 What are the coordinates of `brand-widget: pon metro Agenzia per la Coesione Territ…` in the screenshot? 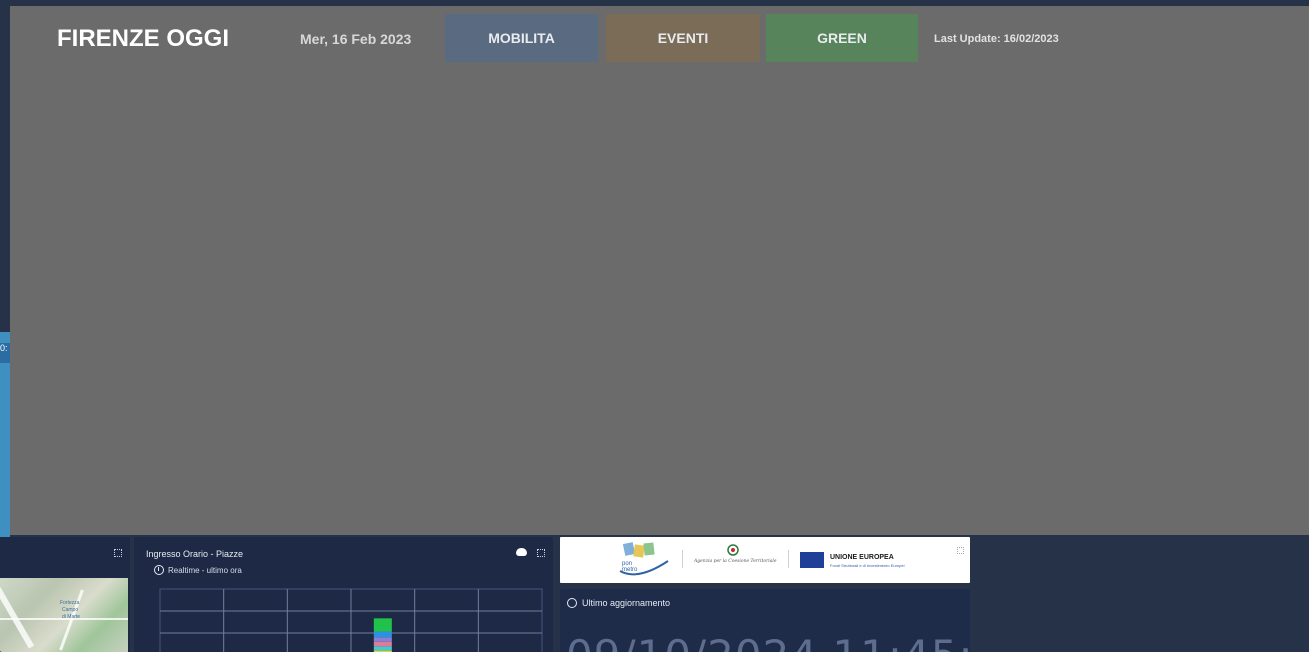 It's located at (765, 560).